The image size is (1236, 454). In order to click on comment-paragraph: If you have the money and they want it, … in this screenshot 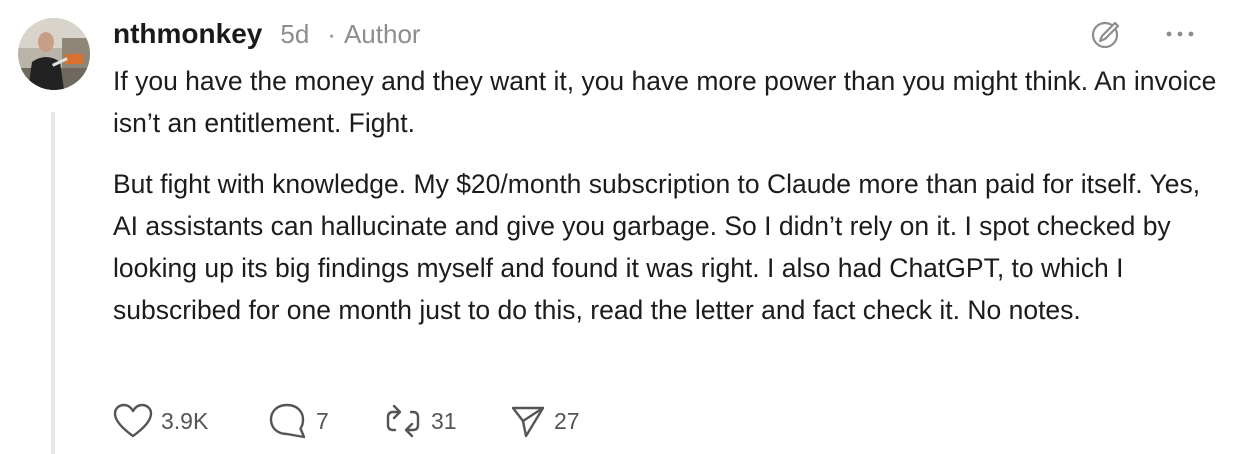, I will do `click(665, 102)`.